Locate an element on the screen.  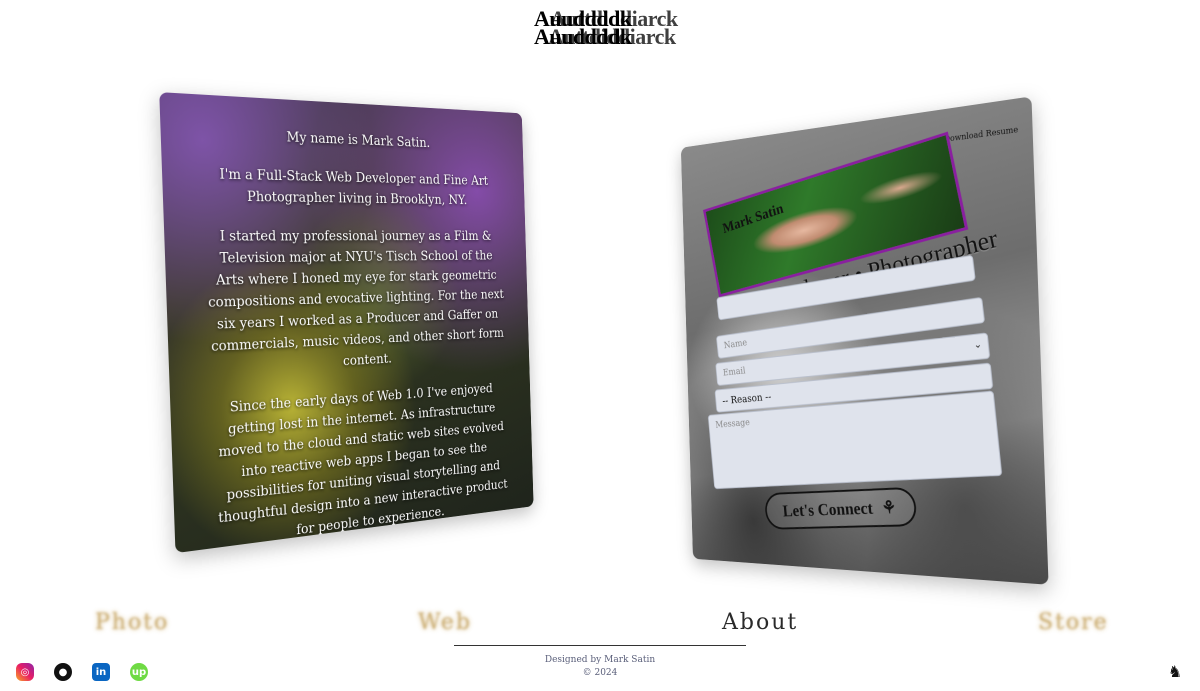
message-placeholder: Message is located at coordinates (732, 424).